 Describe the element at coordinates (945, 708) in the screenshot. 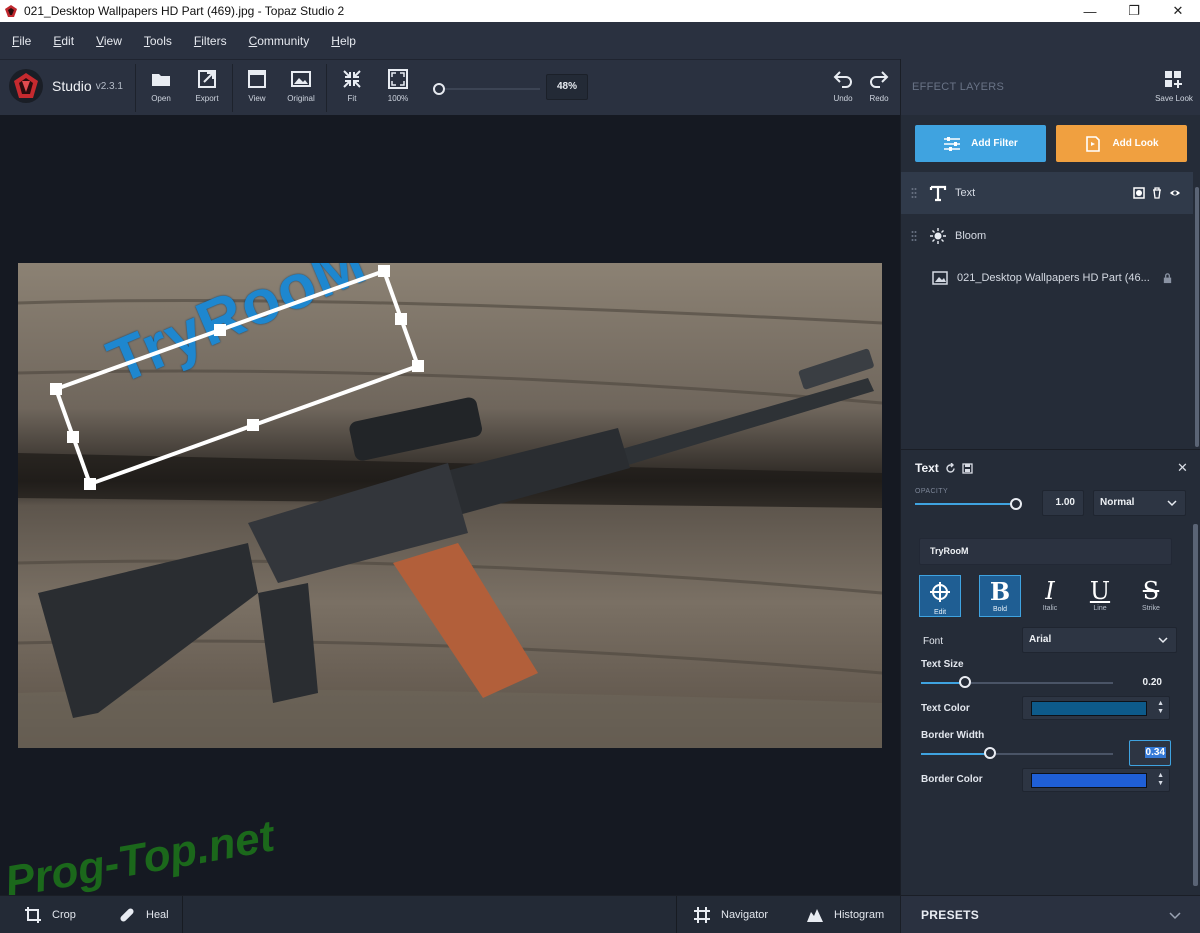

I see `text-color-label: Text Color` at that location.